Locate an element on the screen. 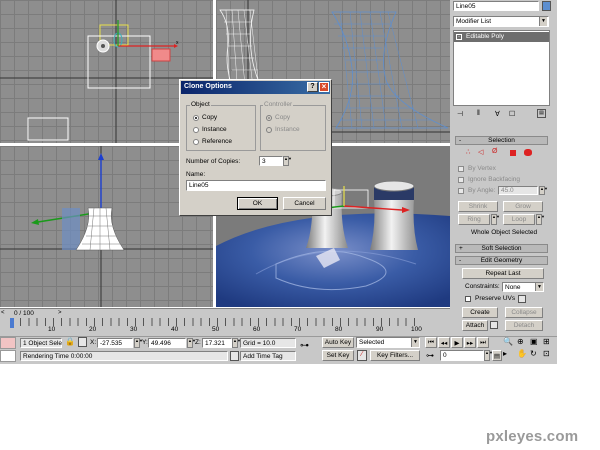 This screenshot has height=450, width=600. ring-button: Ring is located at coordinates (474, 219).